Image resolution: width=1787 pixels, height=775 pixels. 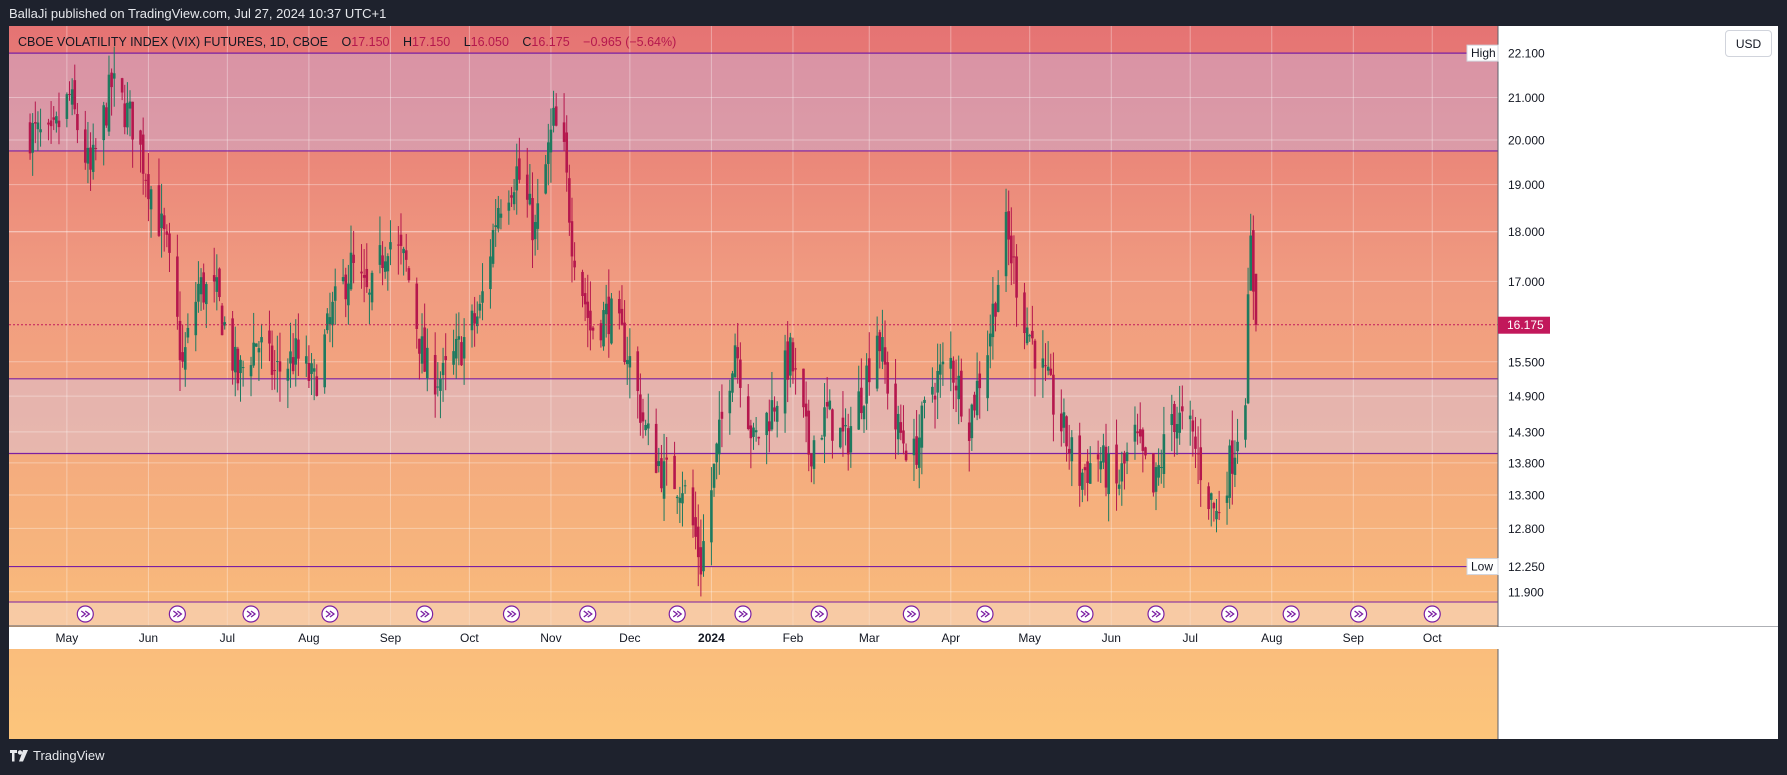 What do you see at coordinates (1526, 232) in the screenshot?
I see `y-tick-label: 18.000` at bounding box center [1526, 232].